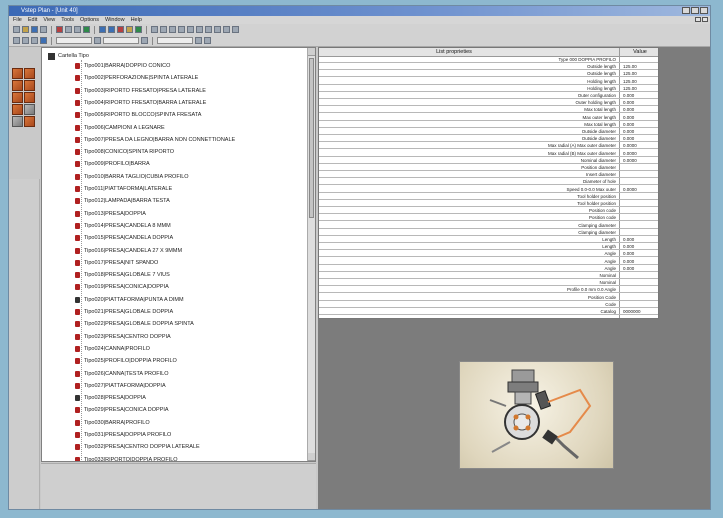 Image resolution: width=723 pixels, height=518 pixels. What do you see at coordinates (126, 361) in the screenshot?
I see `tree-item: Tipo025|PROFILO|DOPPIA PROFILO` at bounding box center [126, 361].